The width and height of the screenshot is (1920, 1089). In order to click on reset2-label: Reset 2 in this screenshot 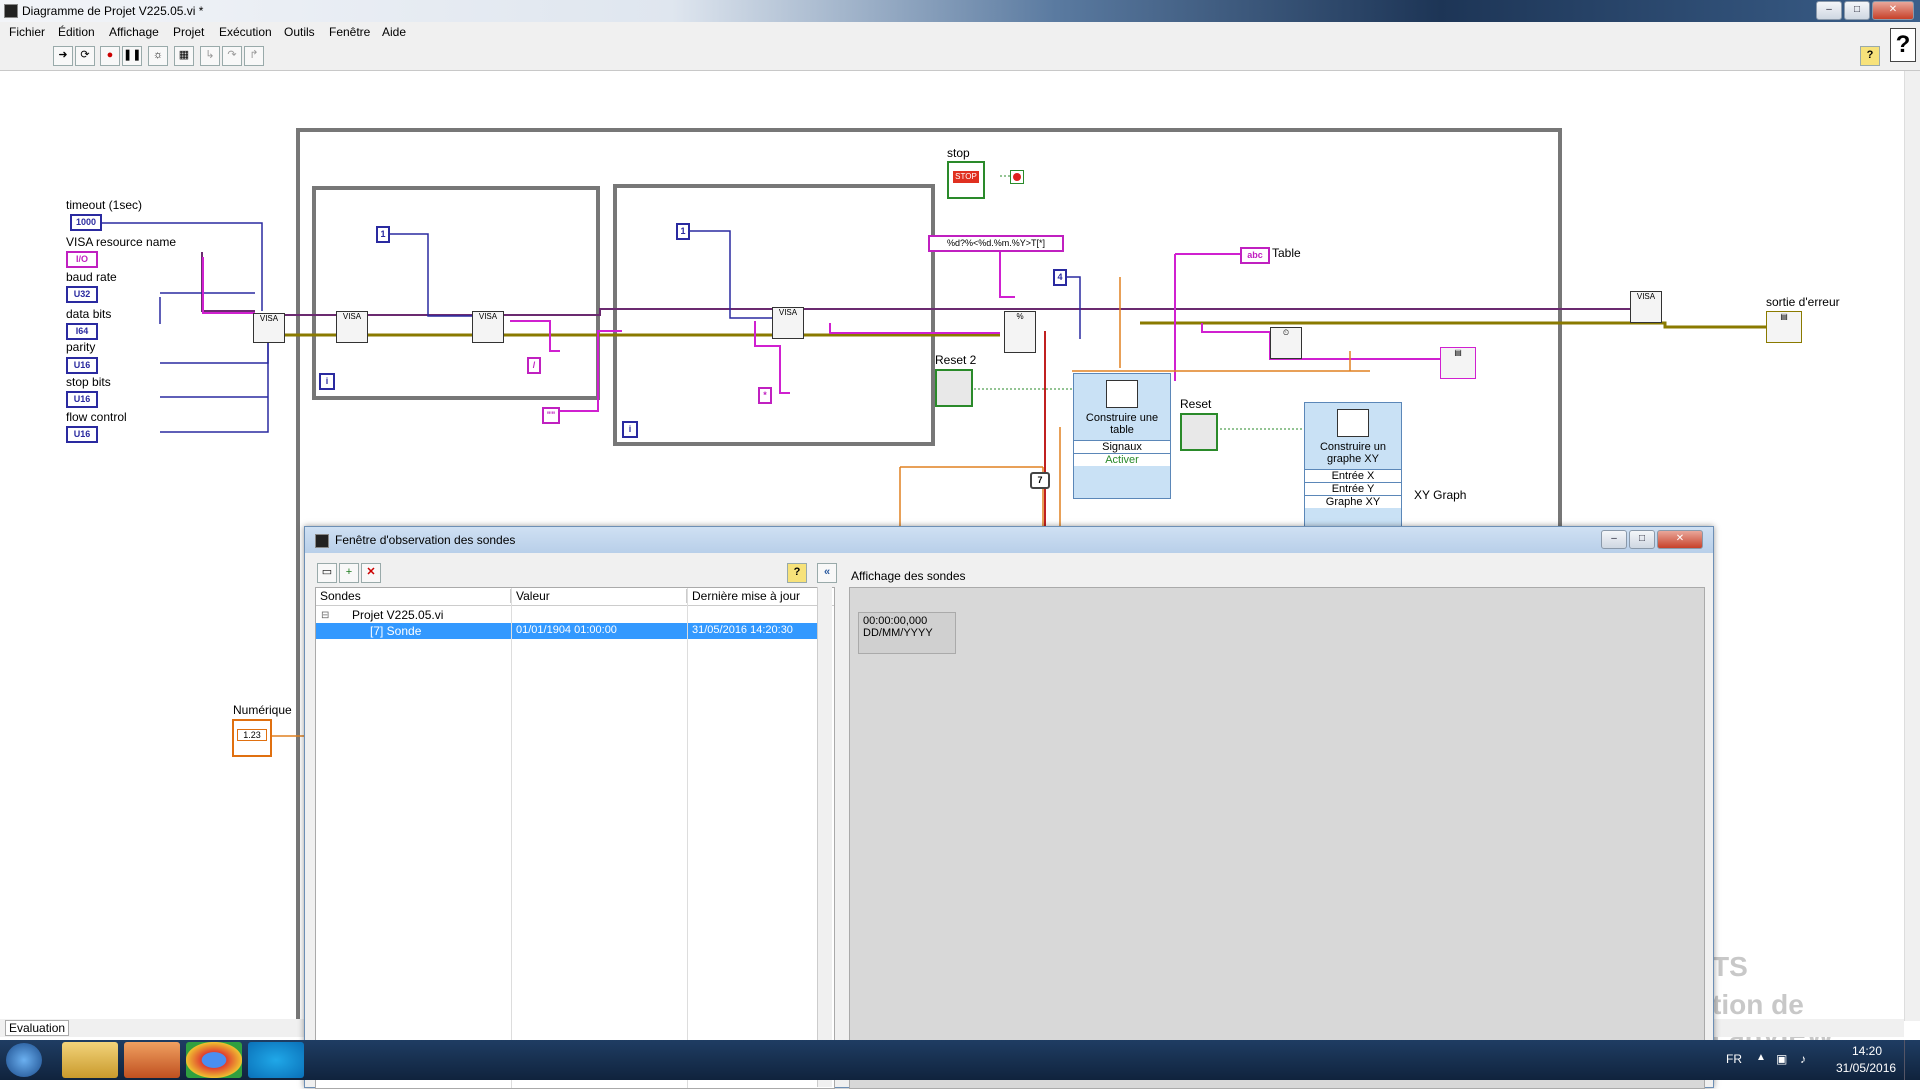, I will do `click(956, 360)`.